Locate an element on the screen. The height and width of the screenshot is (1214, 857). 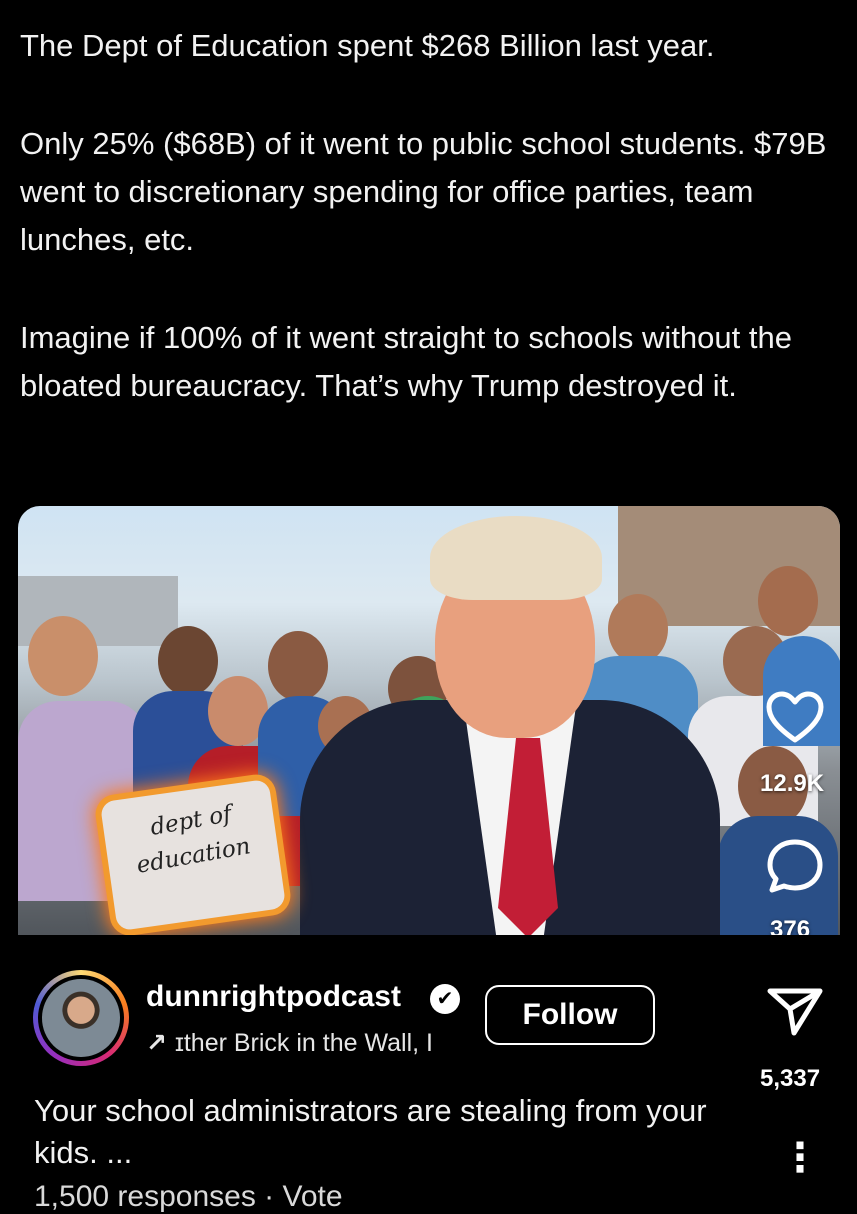
send-icon is located at coordinates (795, 1012).